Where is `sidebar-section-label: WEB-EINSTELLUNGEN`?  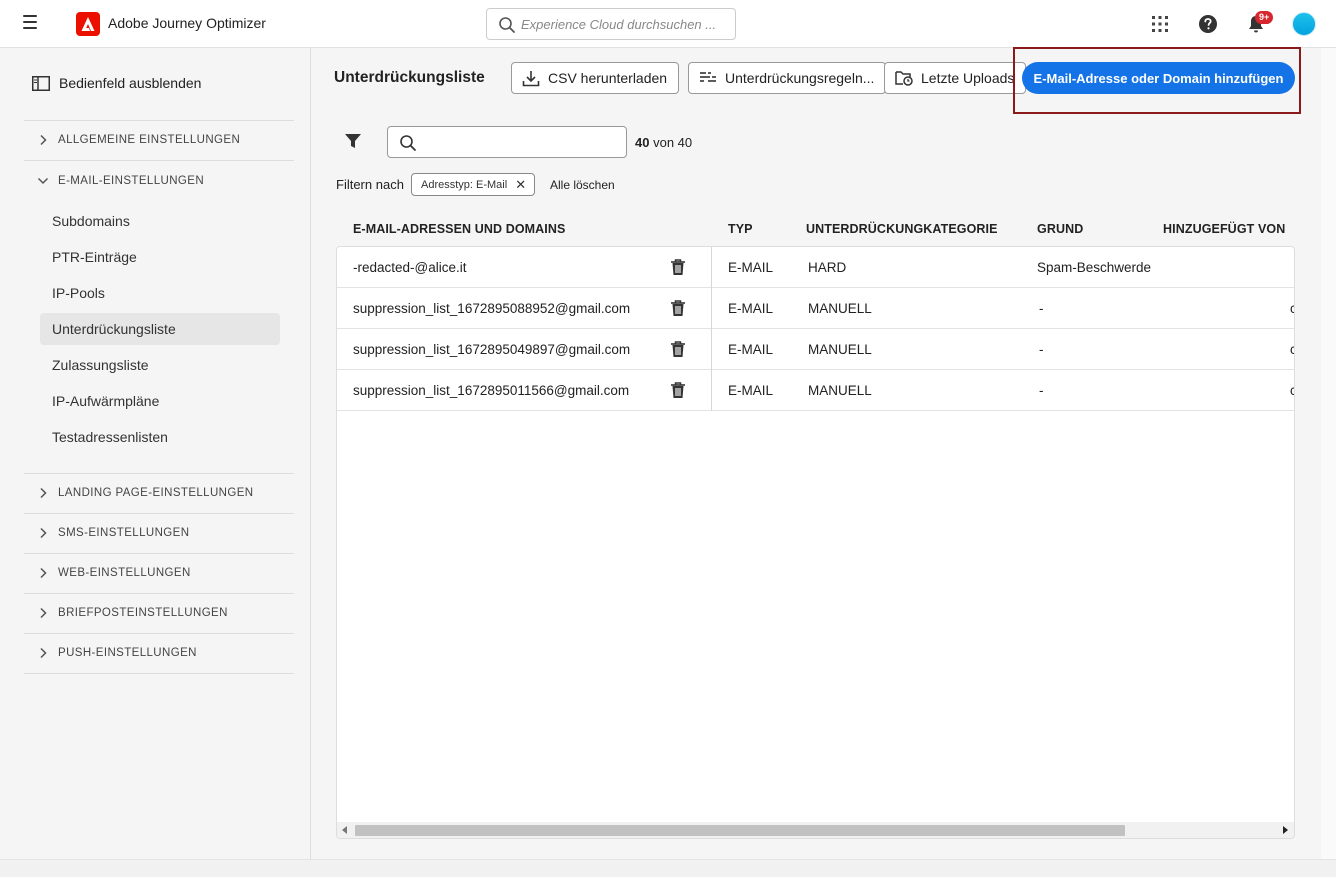 sidebar-section-label: WEB-EINSTELLUNGEN is located at coordinates (124, 573).